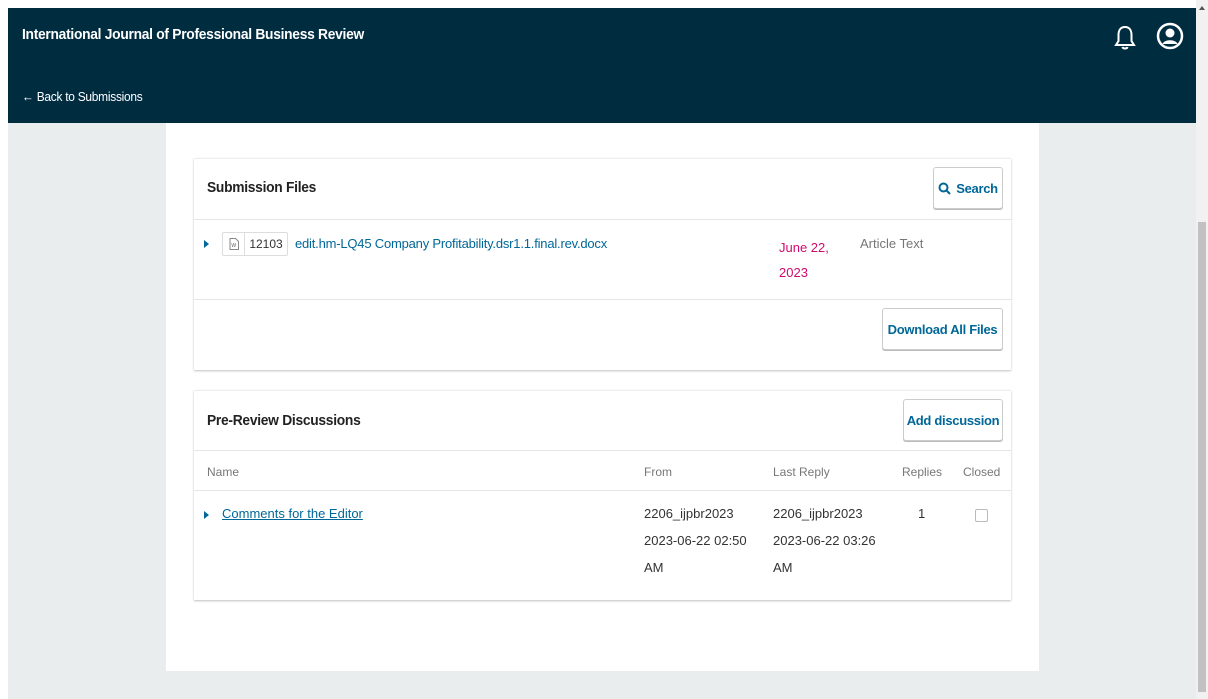 The image size is (1208, 699). I want to click on files-footer-divider, so click(602, 299).